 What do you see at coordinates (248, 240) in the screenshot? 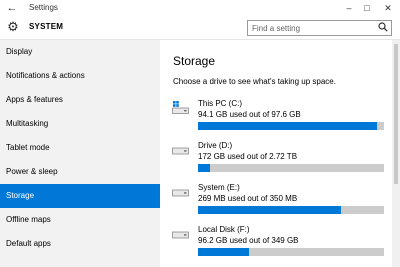
I see `drive-usage: 96.2 GB used out of 349 GB` at bounding box center [248, 240].